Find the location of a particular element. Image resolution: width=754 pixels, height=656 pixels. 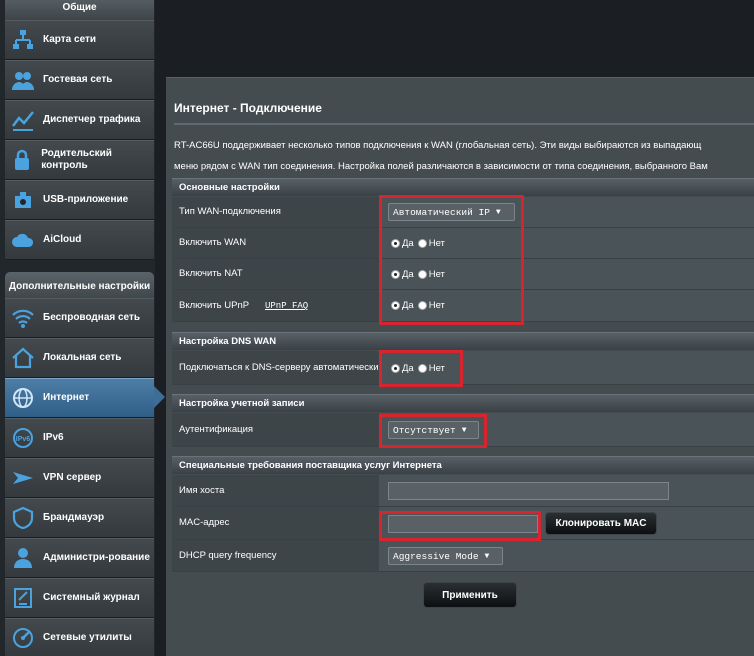

auto-dns-label: Подключаться к DNS-серверу автоматически is located at coordinates (275, 367).